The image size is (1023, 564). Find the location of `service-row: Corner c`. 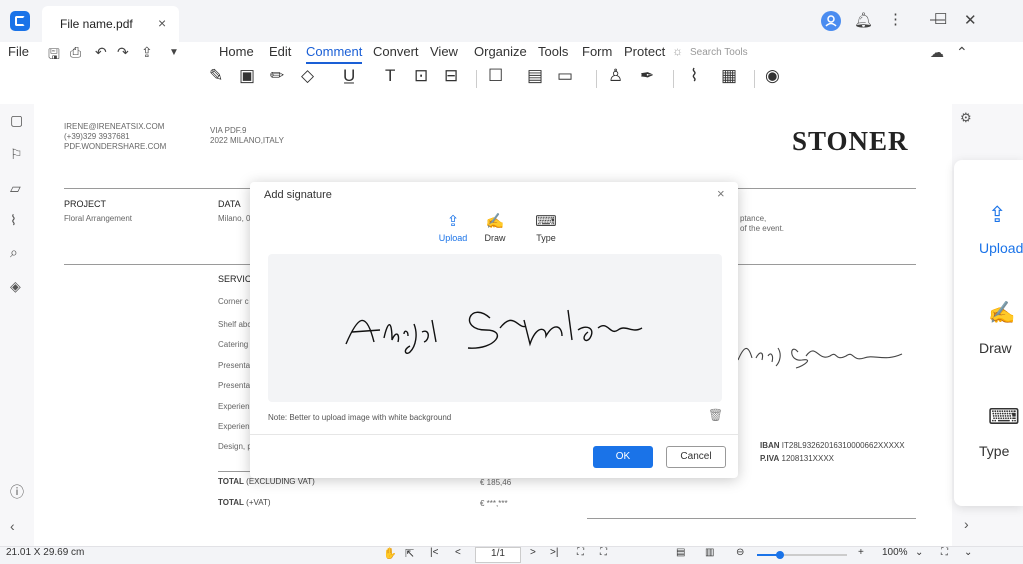

service-row: Corner c is located at coordinates (233, 301).